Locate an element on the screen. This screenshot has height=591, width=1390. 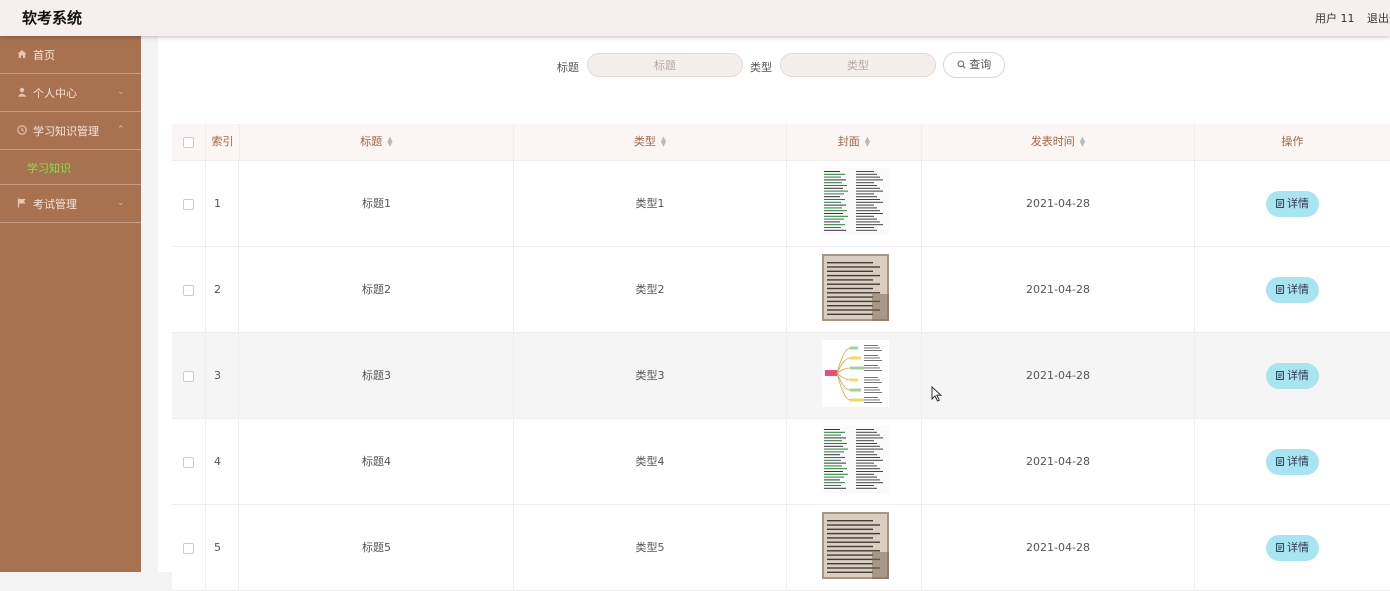
sidebar-item-study-knowledge-management: 学习知识管理 ⌃ is located at coordinates (70, 131).